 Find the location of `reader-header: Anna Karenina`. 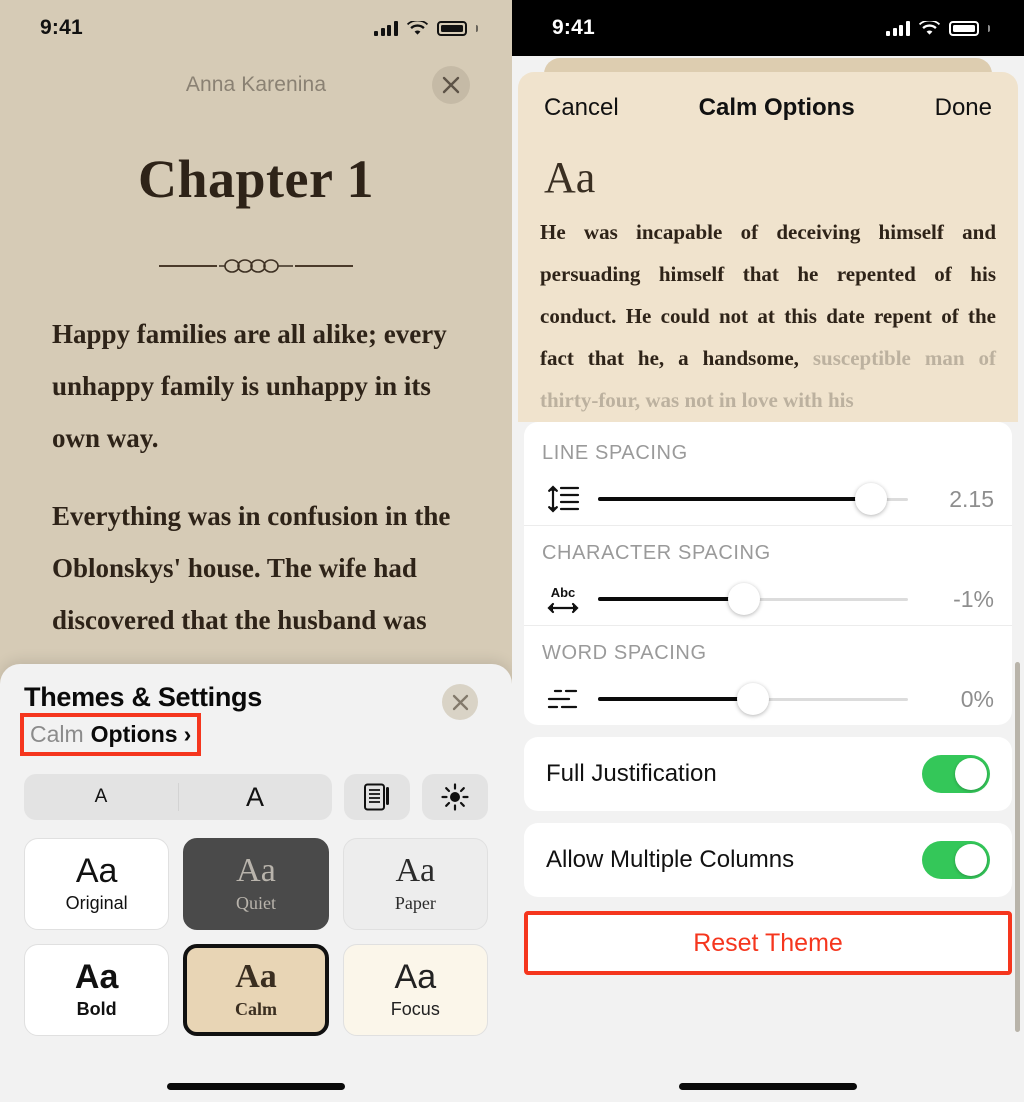

reader-header: Anna Karenina is located at coordinates (256, 85).